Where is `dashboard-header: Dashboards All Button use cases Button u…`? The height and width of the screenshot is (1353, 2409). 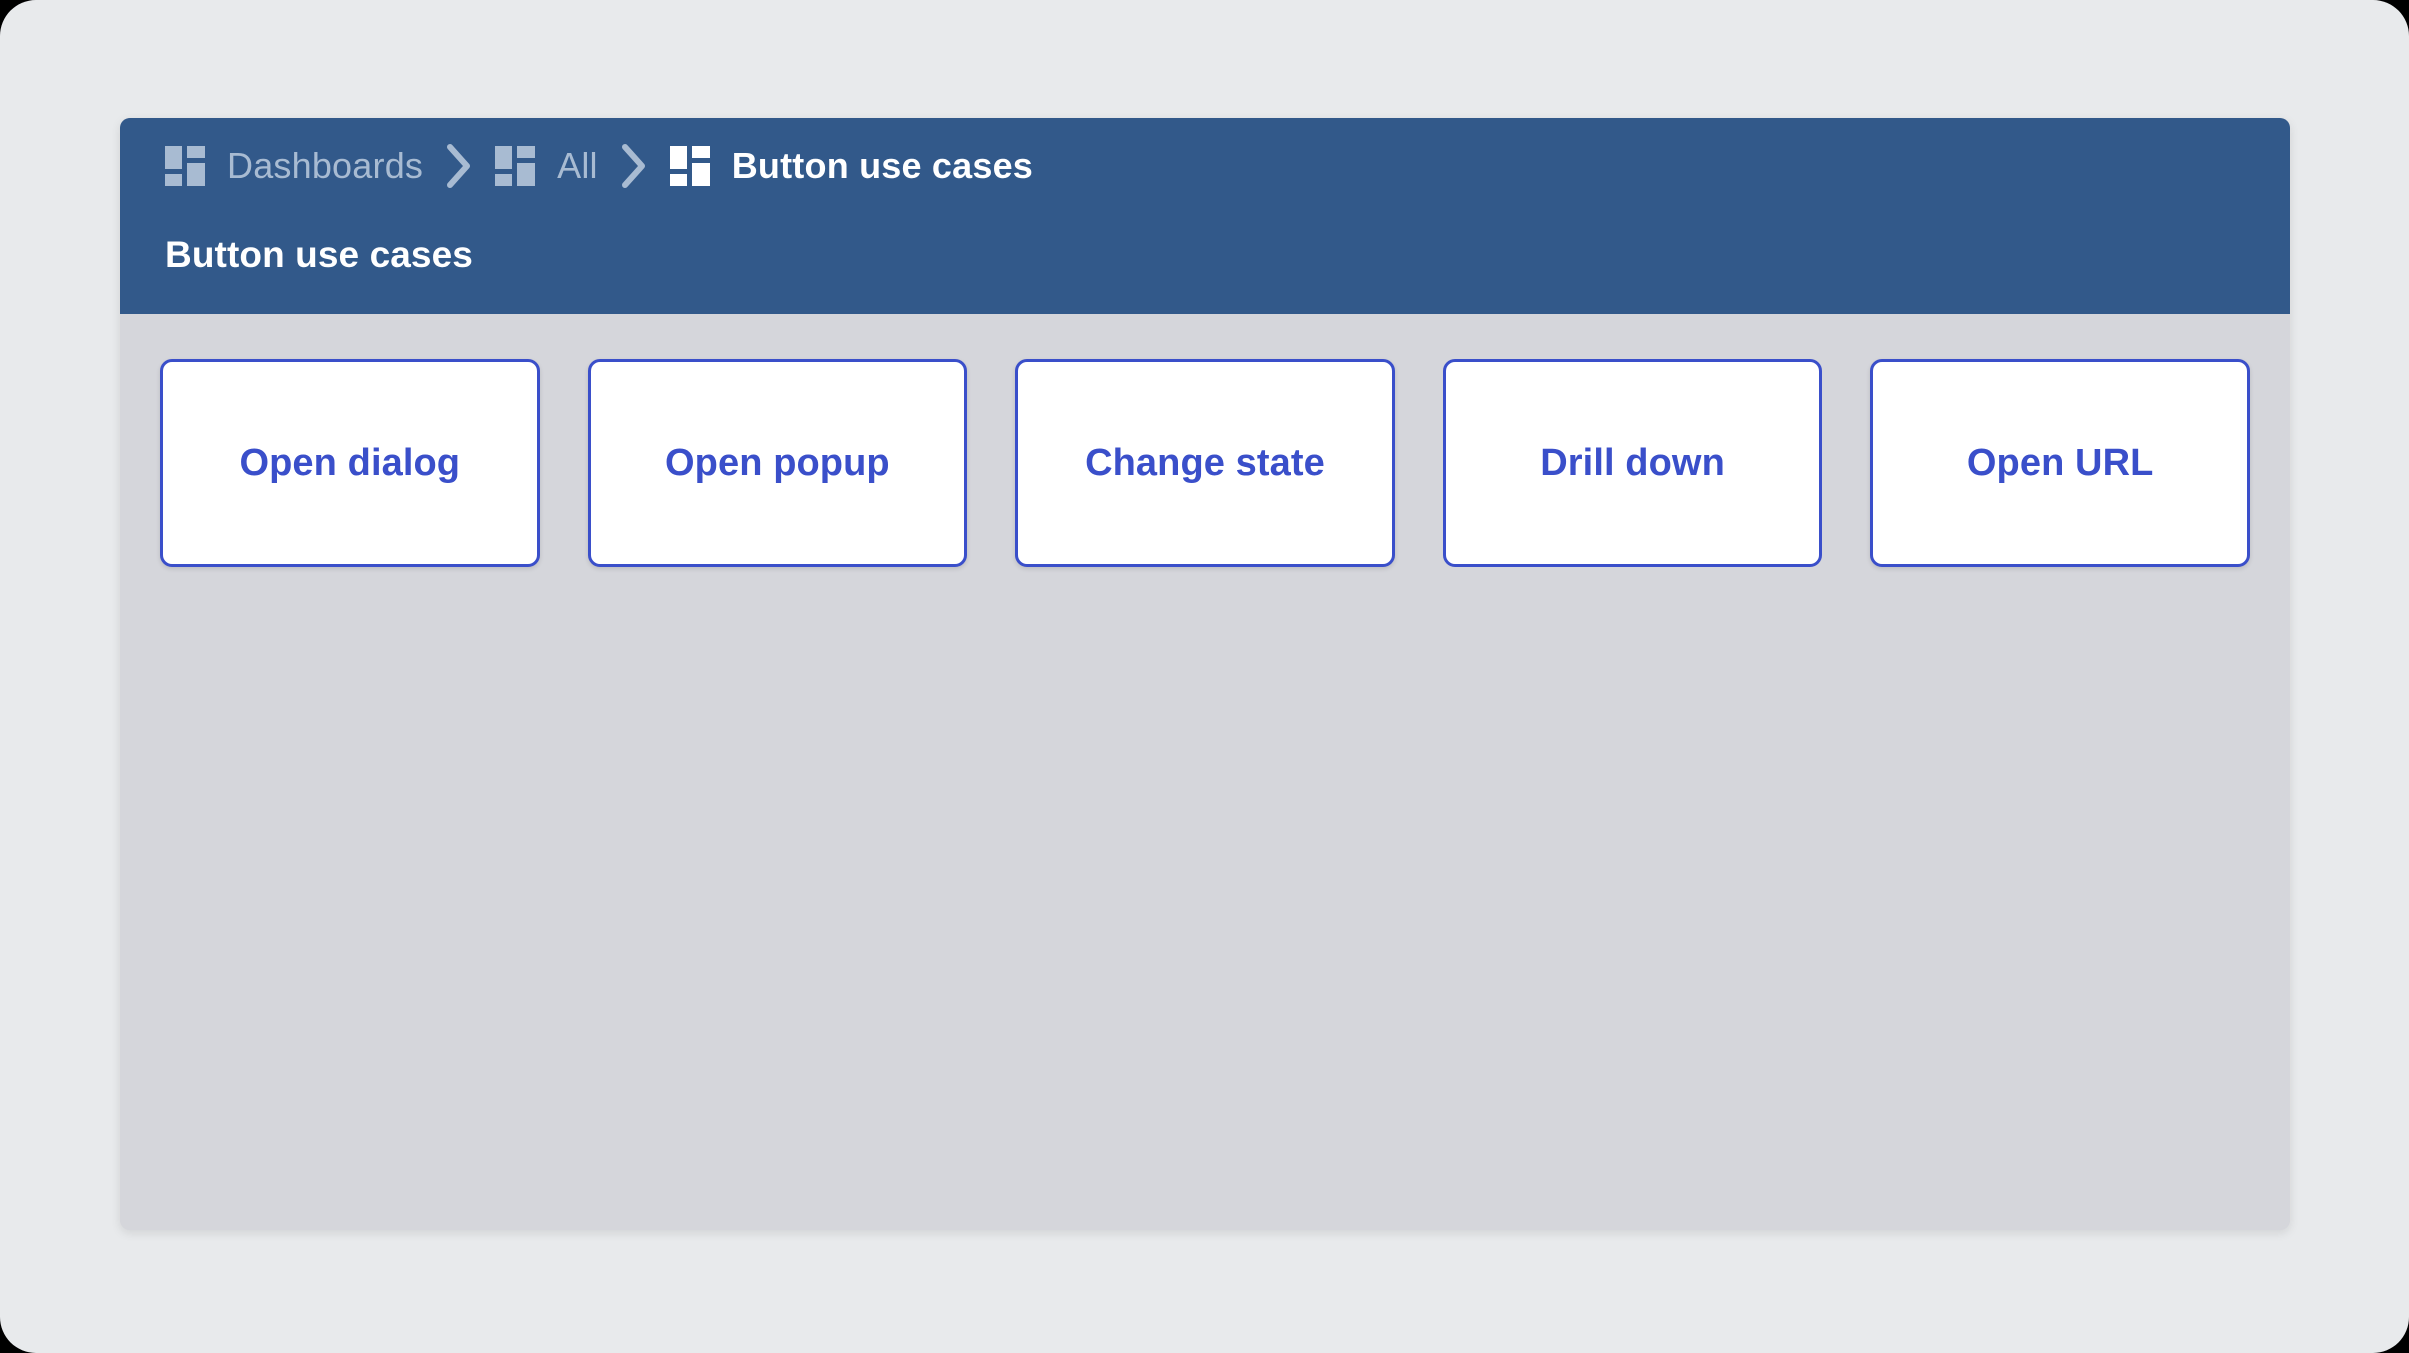 dashboard-header: Dashboards All Button use cases Button u… is located at coordinates (1205, 216).